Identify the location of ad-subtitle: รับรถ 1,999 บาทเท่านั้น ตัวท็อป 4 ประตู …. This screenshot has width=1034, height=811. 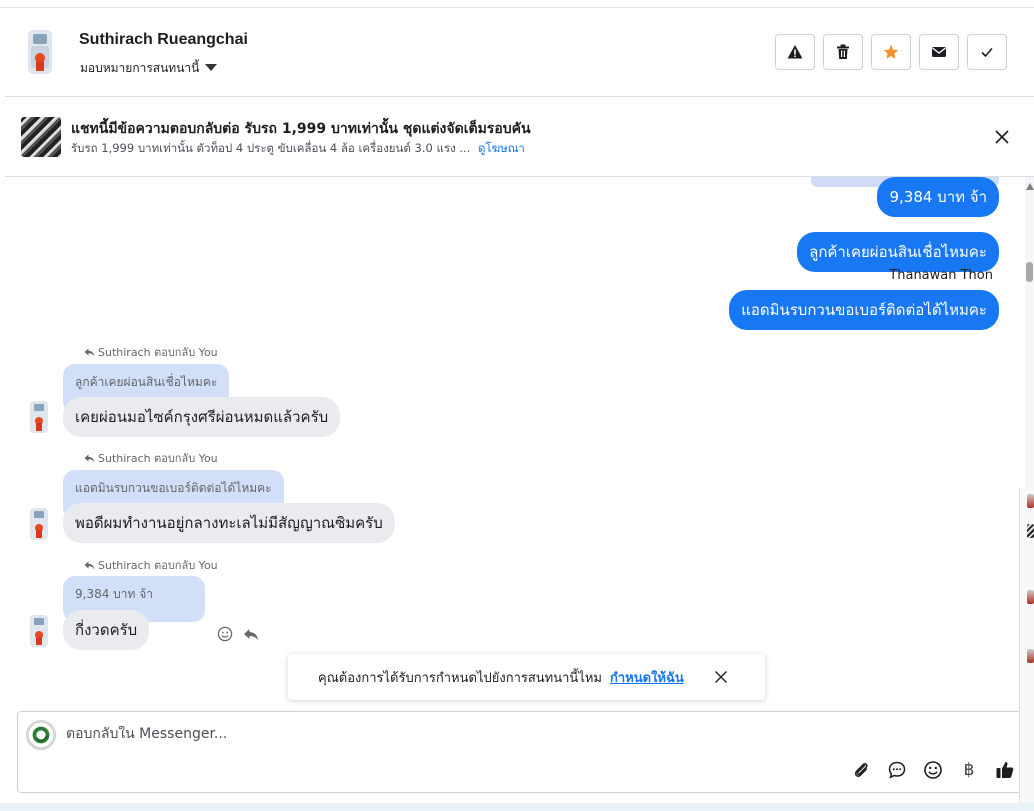
(298, 149).